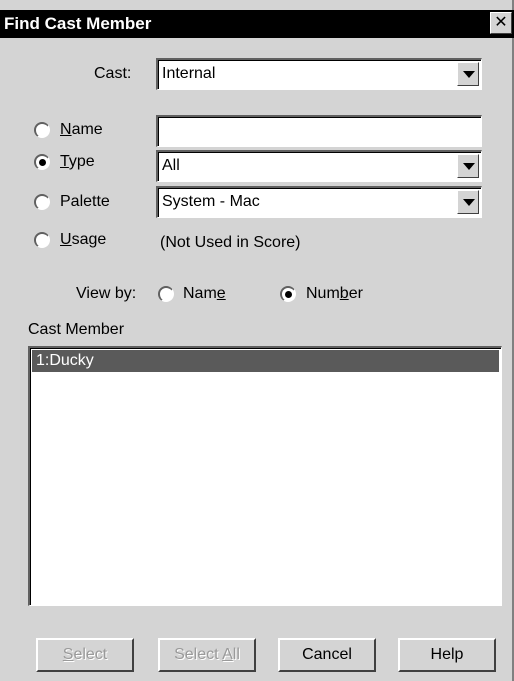 The height and width of the screenshot is (681, 514). What do you see at coordinates (447, 655) in the screenshot?
I see `help-button: Help` at bounding box center [447, 655].